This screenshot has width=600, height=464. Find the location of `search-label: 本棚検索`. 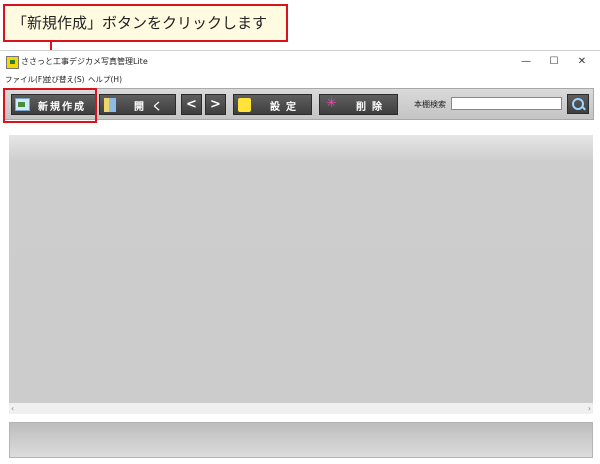

search-label: 本棚検索 is located at coordinates (430, 104).